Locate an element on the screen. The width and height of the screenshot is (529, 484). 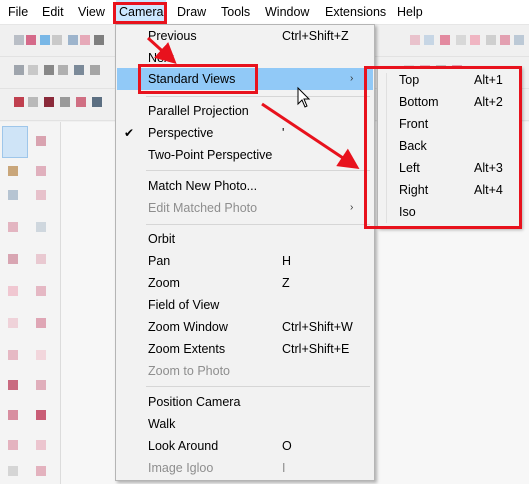
menu-item-walk: Walk is located at coordinates (245, 424).